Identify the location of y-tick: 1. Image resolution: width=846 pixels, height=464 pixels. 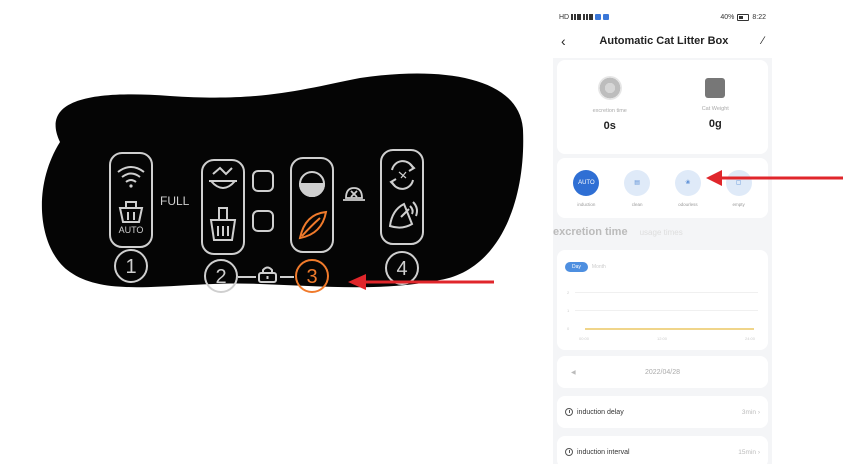
(568, 310).